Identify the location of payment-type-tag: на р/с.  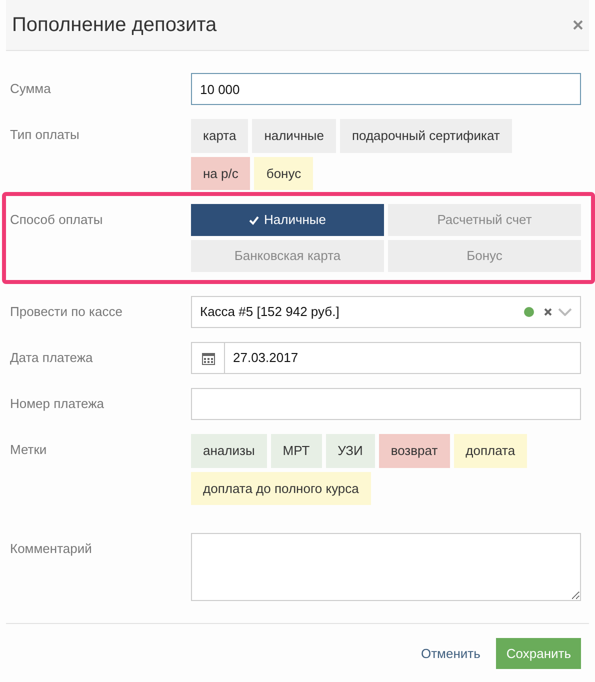
(220, 173).